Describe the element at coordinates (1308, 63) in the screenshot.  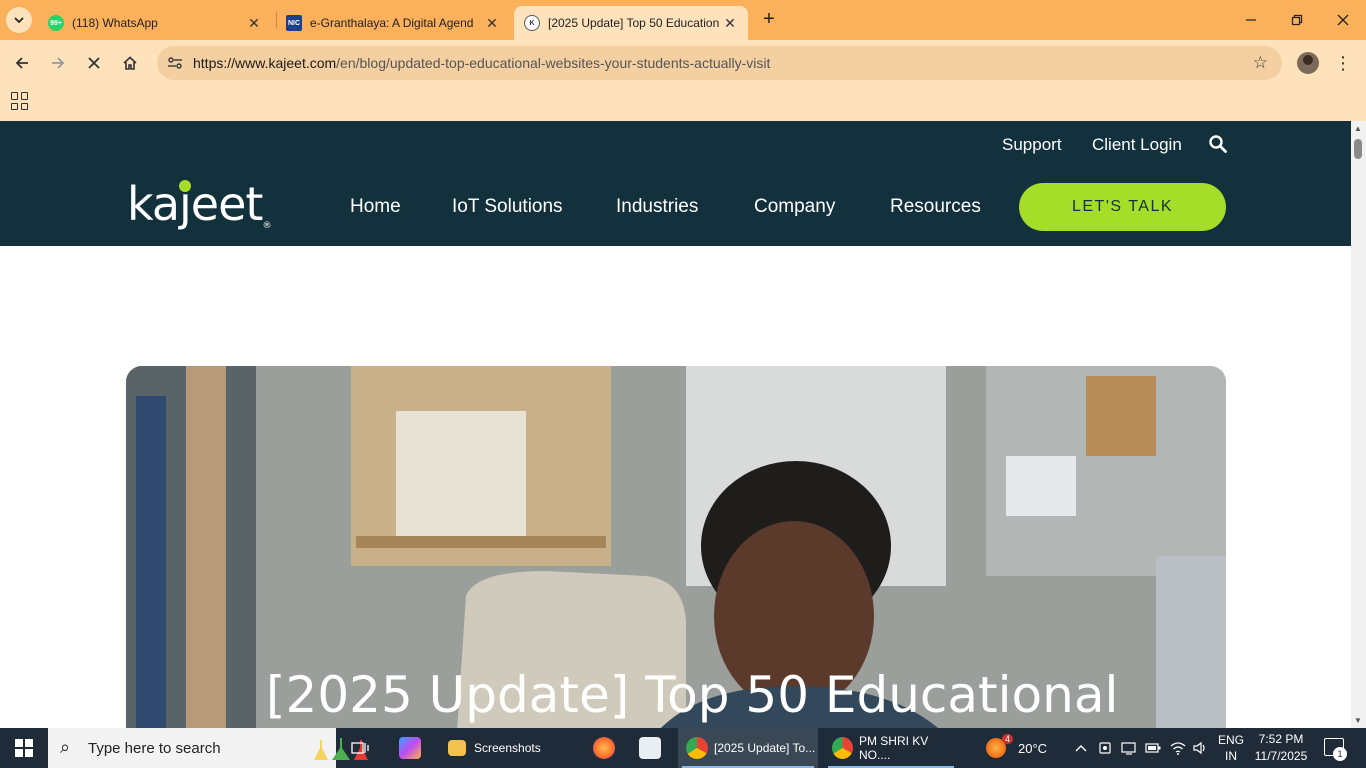
I see `profile-avatar` at that location.